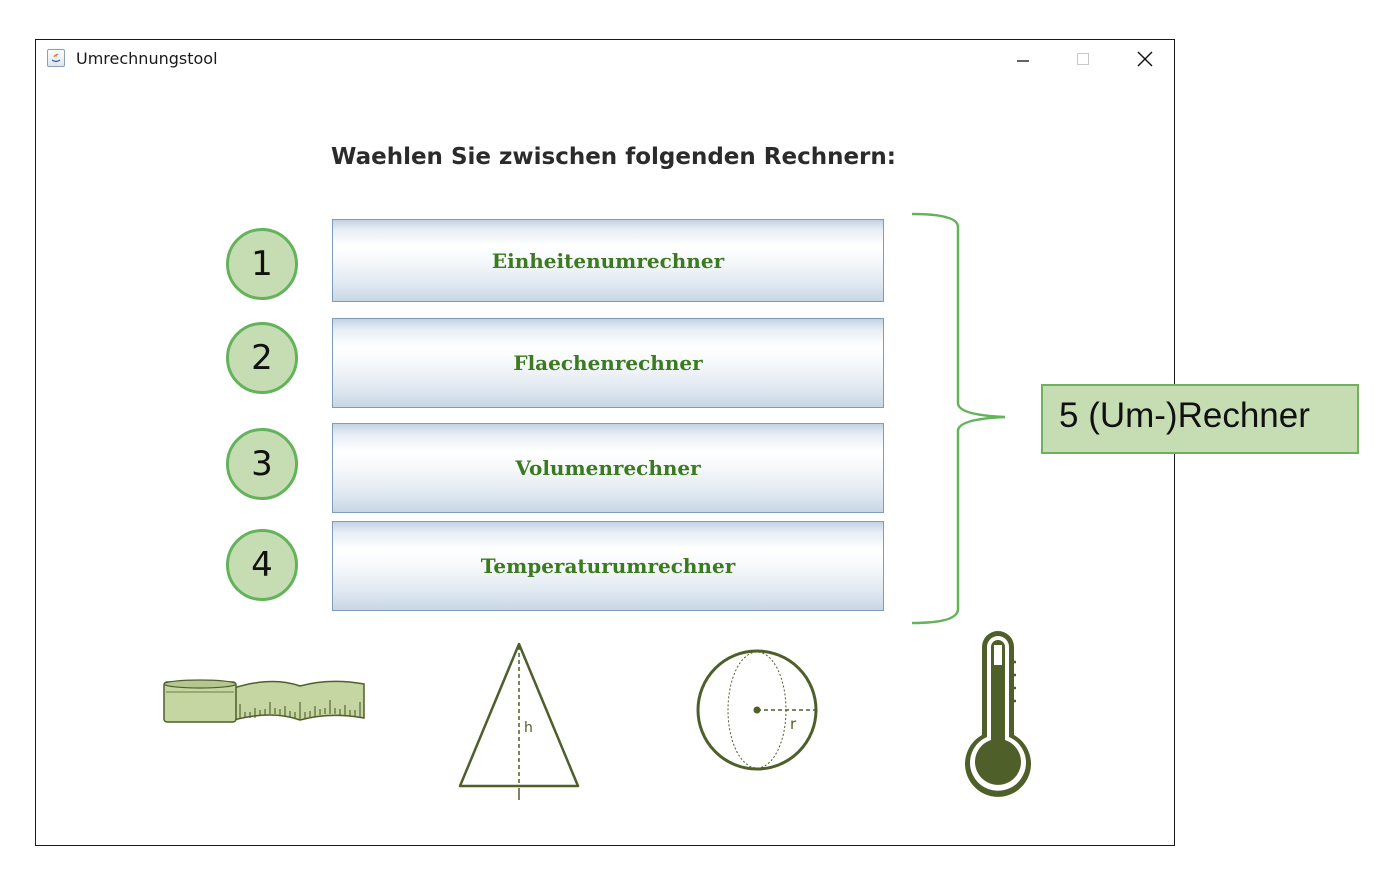  What do you see at coordinates (757, 710) in the screenshot?
I see `sphere-icon: r` at bounding box center [757, 710].